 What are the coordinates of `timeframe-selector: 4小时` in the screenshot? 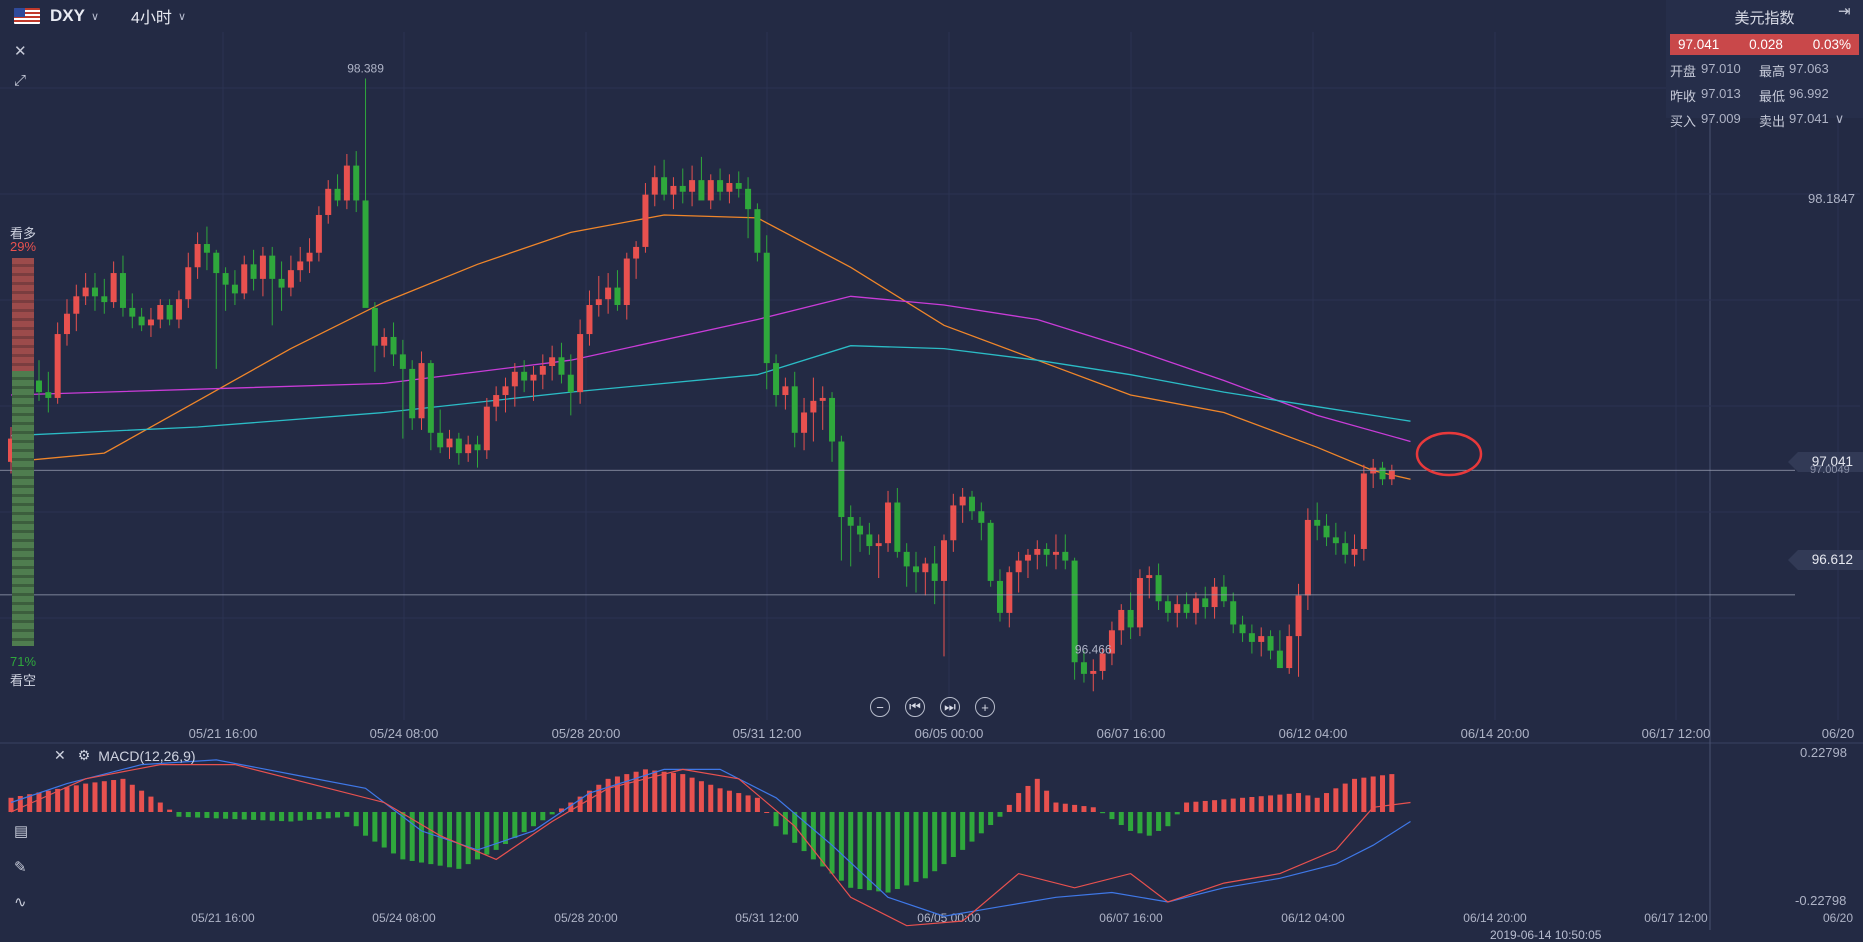 It's located at (151, 16).